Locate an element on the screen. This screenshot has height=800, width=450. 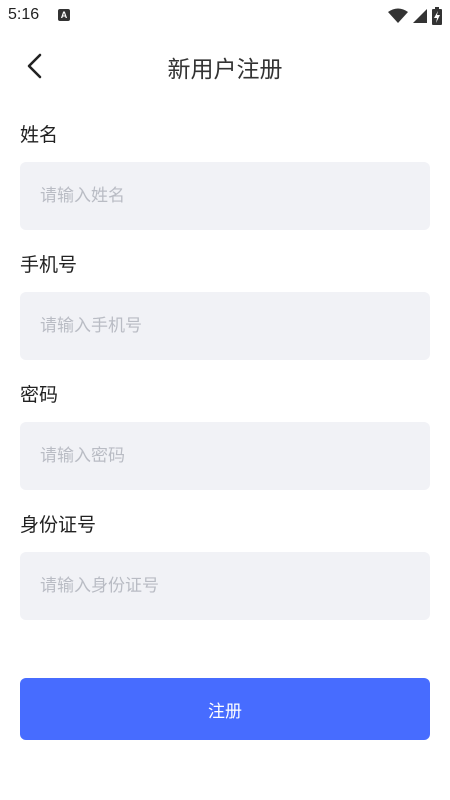
register-button: 注册 is located at coordinates (225, 709).